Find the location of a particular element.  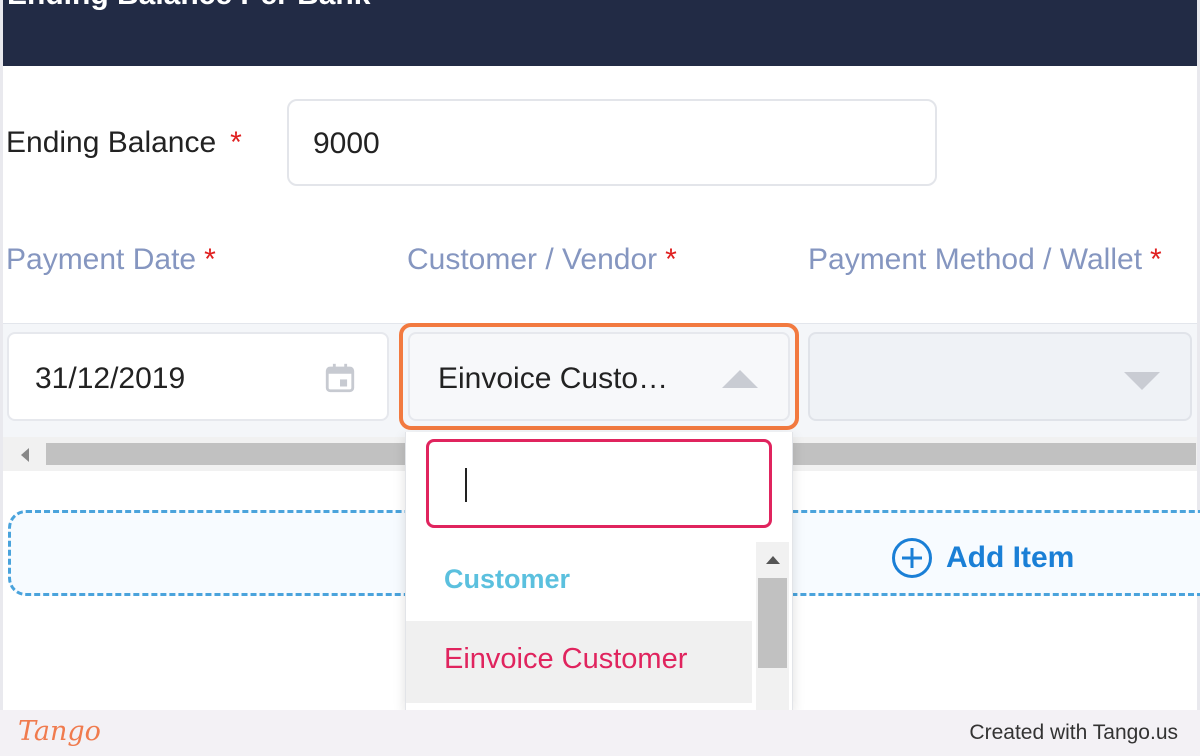

ending-balance-value: 9000 is located at coordinates (346, 143).